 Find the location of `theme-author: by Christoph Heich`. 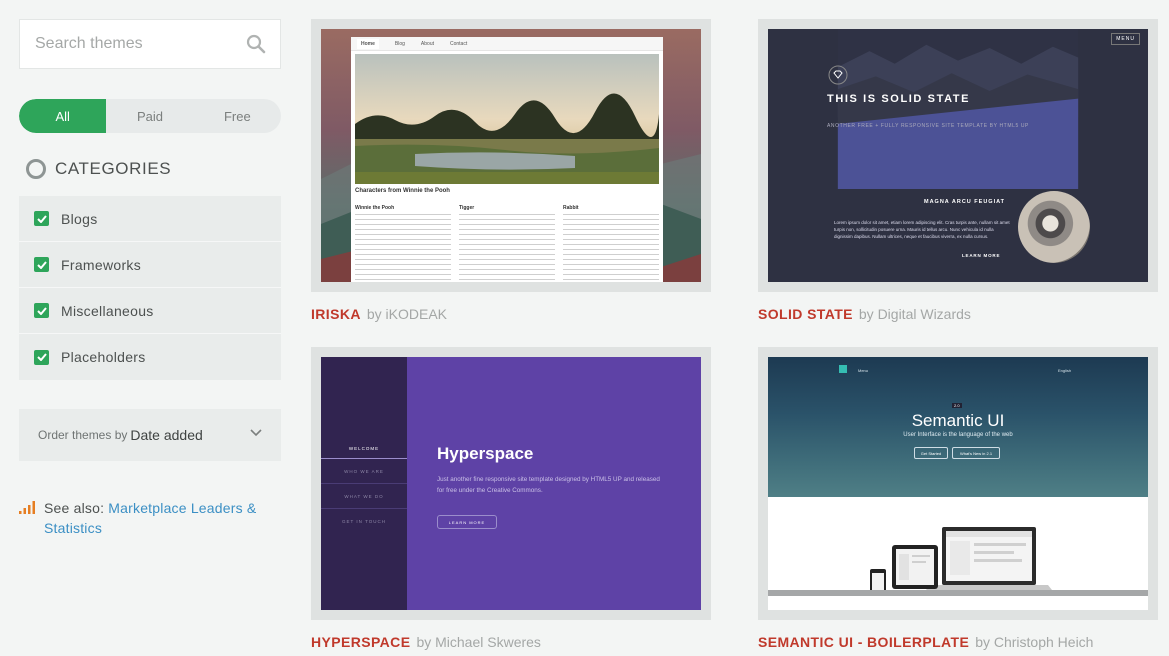

theme-author: by Christoph Heich is located at coordinates (1034, 642).